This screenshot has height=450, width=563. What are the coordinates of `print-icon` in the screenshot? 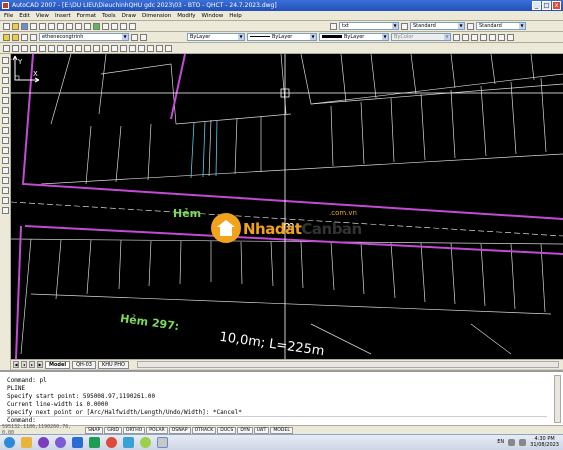 It's located at (33, 26).